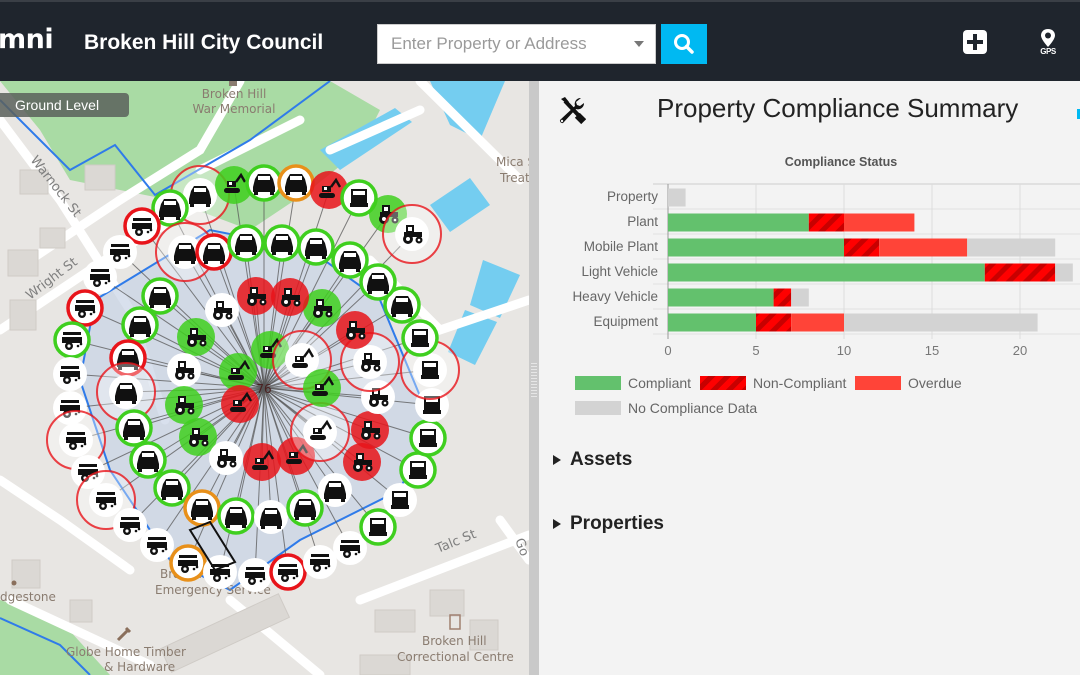 The height and width of the screenshot is (675, 1080). What do you see at coordinates (263, 389) in the screenshot?
I see `cluster-count: 76` at bounding box center [263, 389].